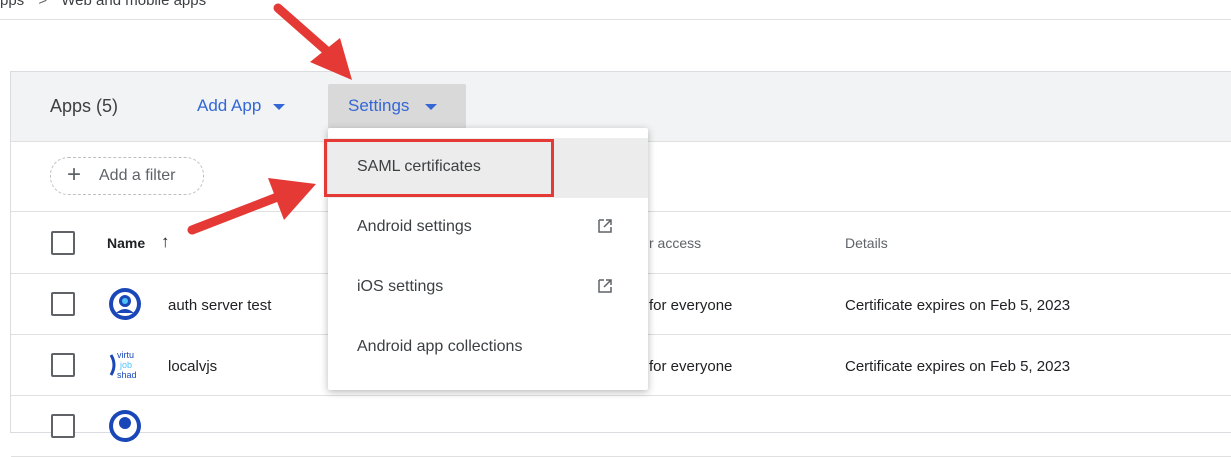 This screenshot has width=1231, height=457. I want to click on breadcrumb: pps > Web and mobile apps, so click(103, 8).